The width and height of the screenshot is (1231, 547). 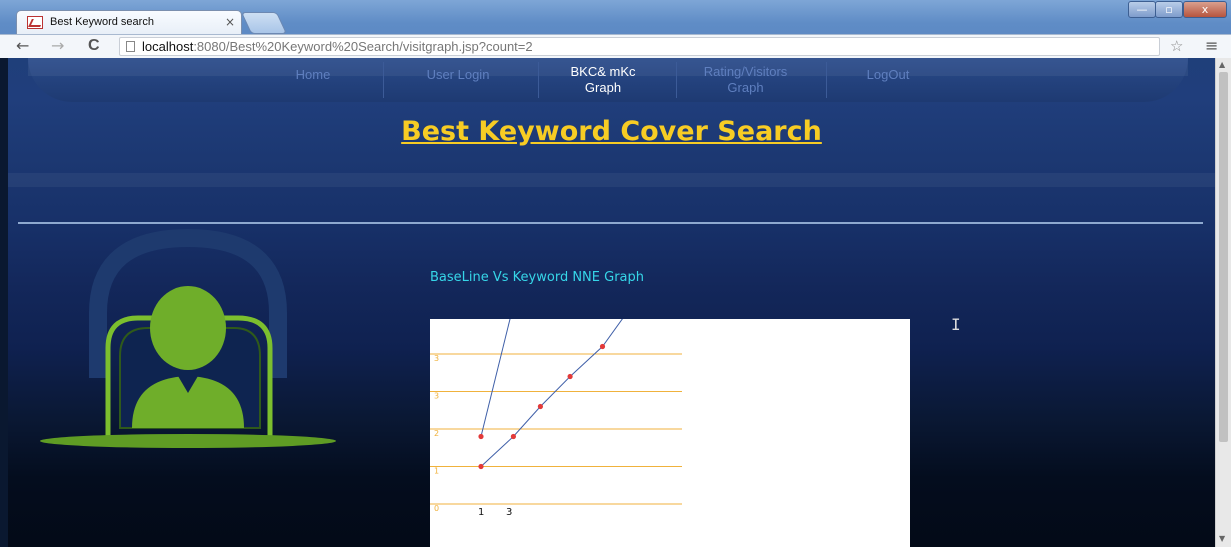 I want to click on nav-bkc-mkc-graph: BKC& mKc Graph, so click(x=603, y=80).